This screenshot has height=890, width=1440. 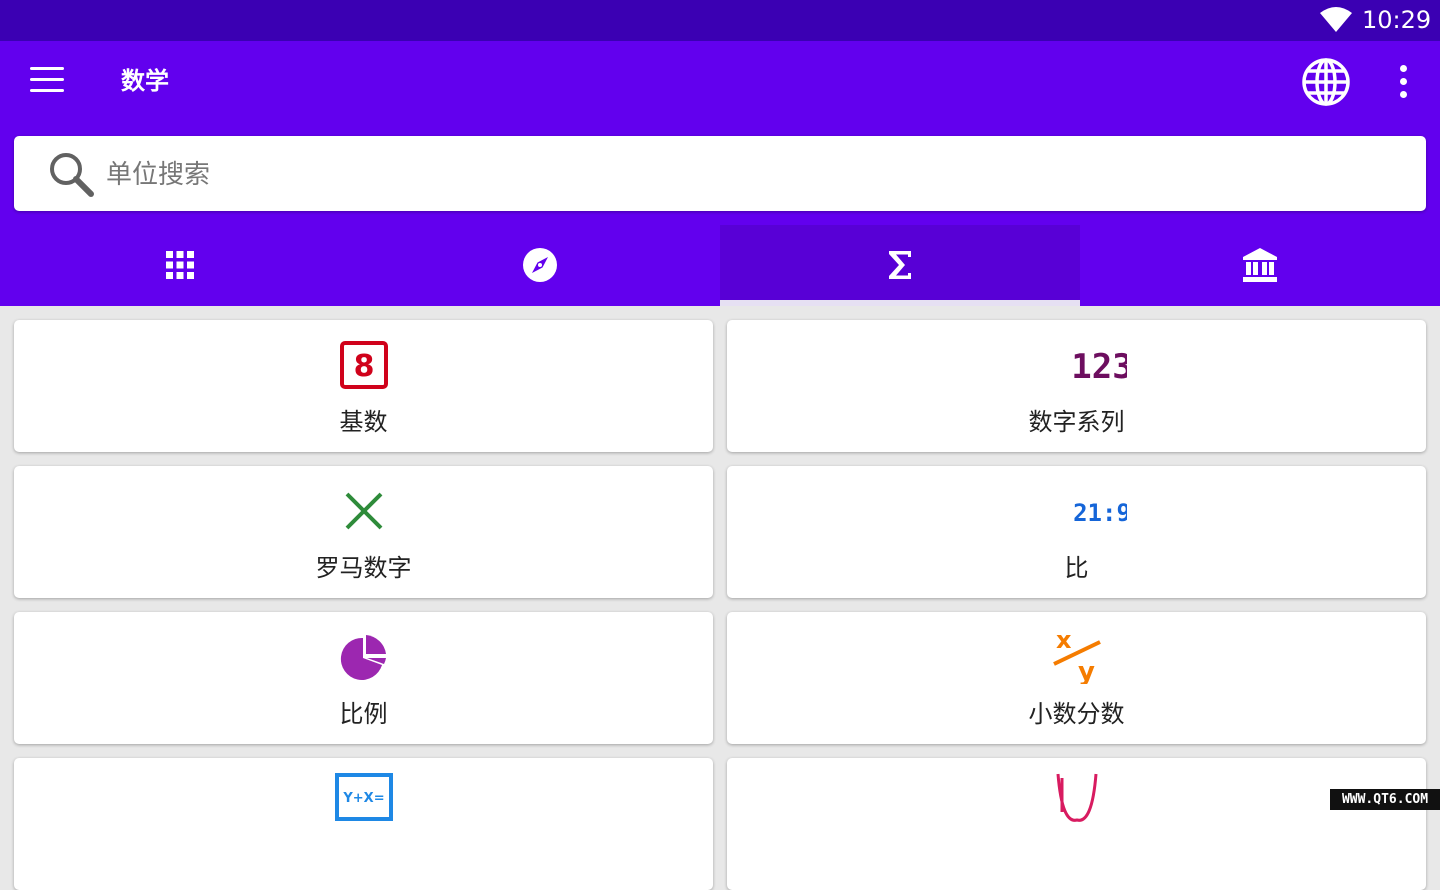 What do you see at coordinates (900, 303) in the screenshot?
I see `active-tab-indicator` at bounding box center [900, 303].